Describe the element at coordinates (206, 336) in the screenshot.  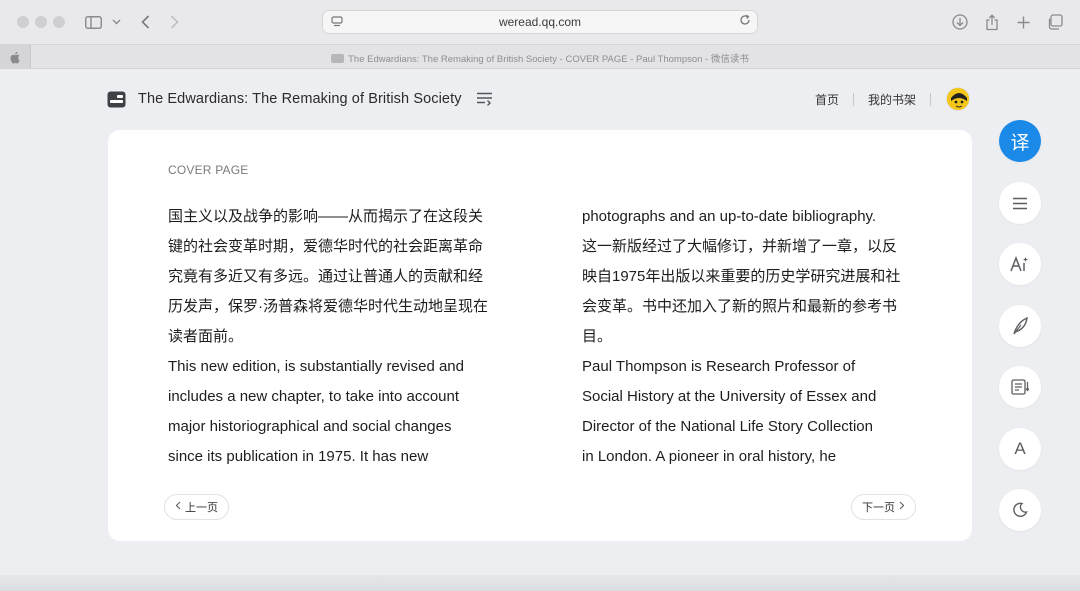
I see `text-line: 读者面前。` at that location.